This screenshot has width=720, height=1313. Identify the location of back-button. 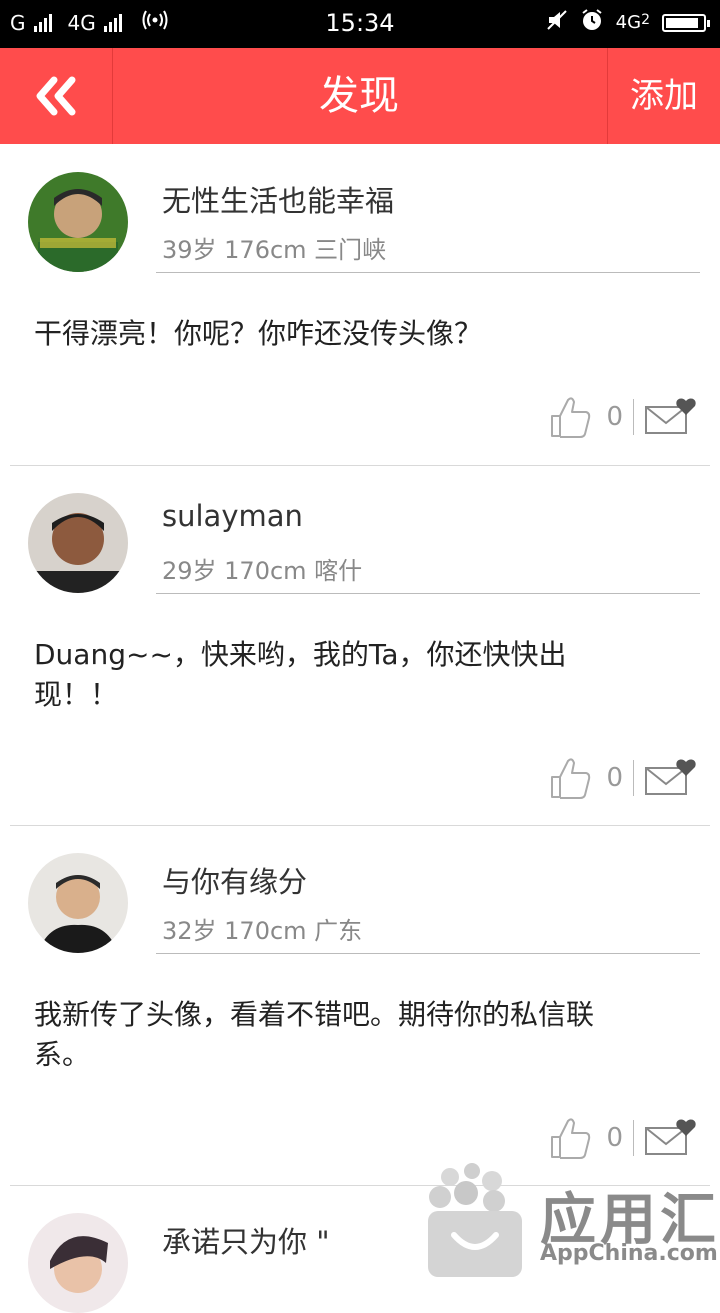
(56, 96).